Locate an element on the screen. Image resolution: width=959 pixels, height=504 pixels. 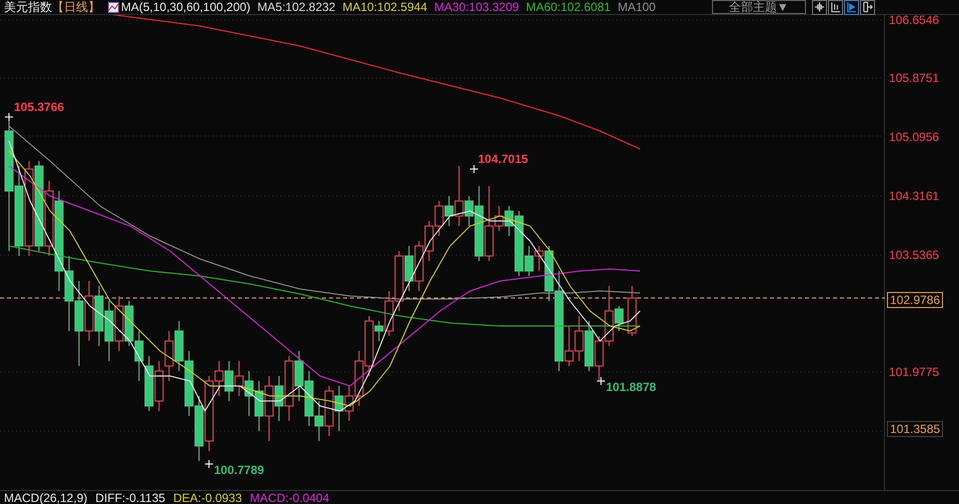
price-axis-label: 101.9775 is located at coordinates (914, 372).